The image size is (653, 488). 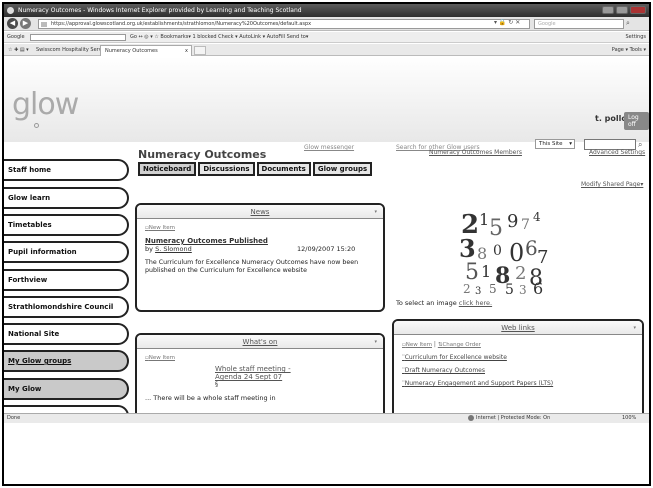 I want to click on window-controls, so click(x=624, y=10).